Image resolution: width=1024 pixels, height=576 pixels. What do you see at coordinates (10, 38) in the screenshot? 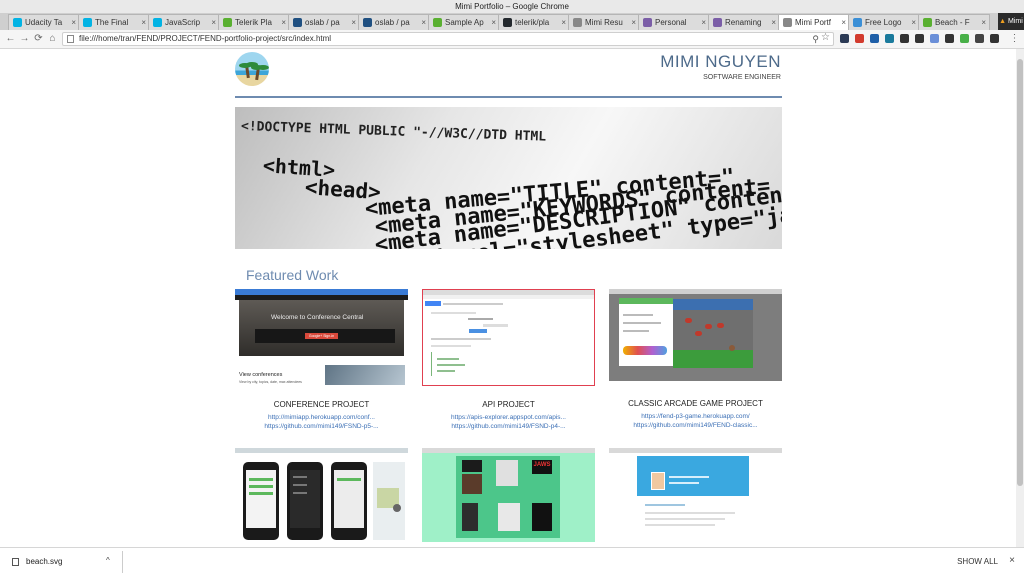
I see `back-icon: ←` at bounding box center [10, 38].